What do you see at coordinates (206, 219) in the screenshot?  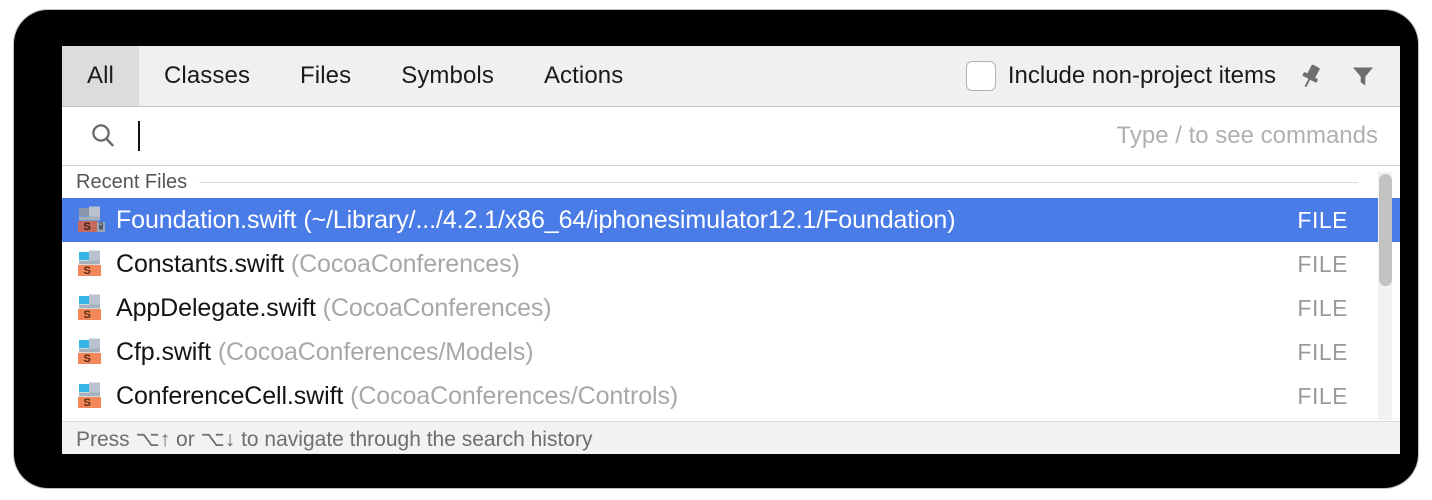 I see `result-row-name: Foundation.swift` at bounding box center [206, 219].